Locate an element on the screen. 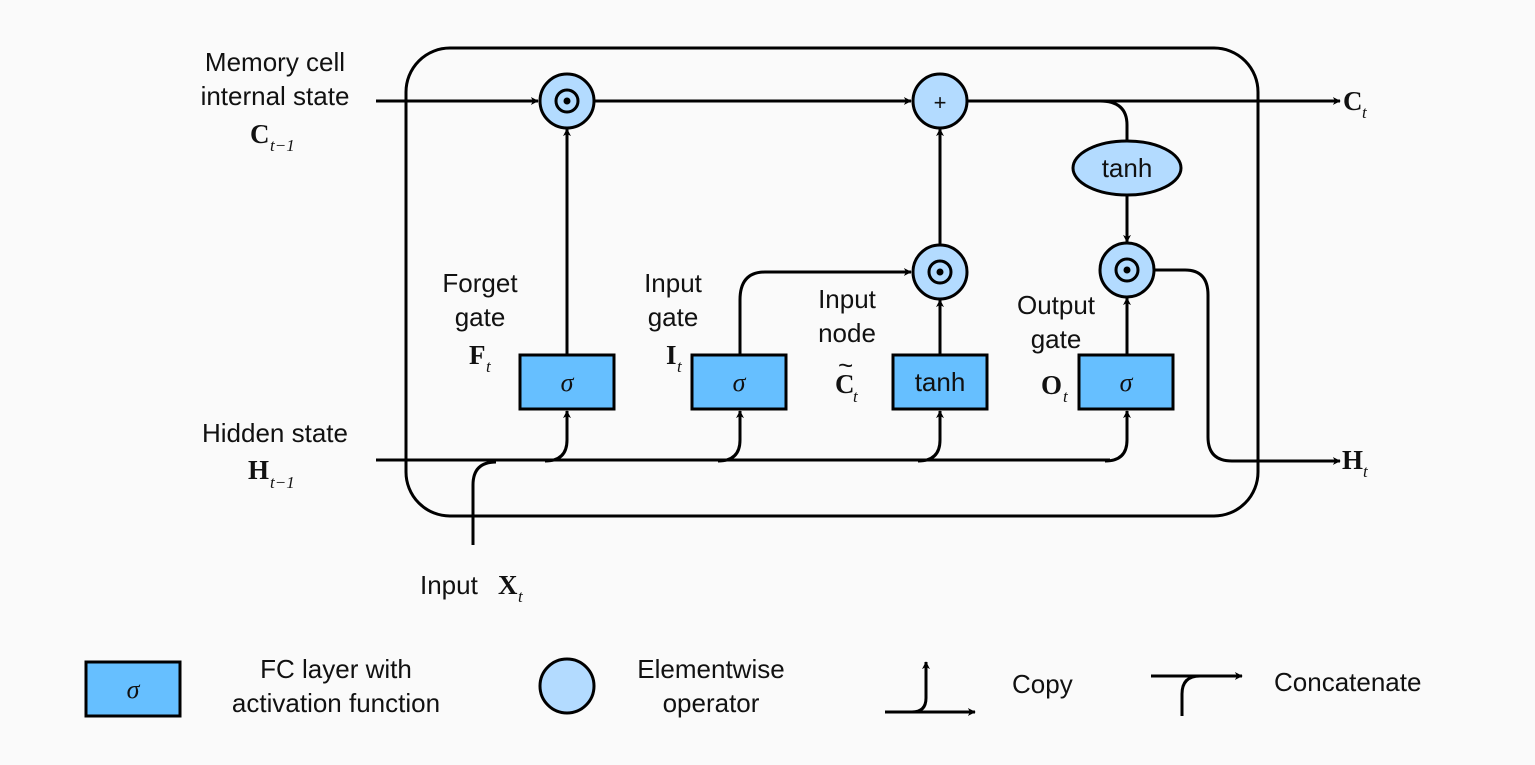 Image resolution: width=1535 pixels, height=765 pixels. svg-text: internal state is located at coordinates (275, 96).